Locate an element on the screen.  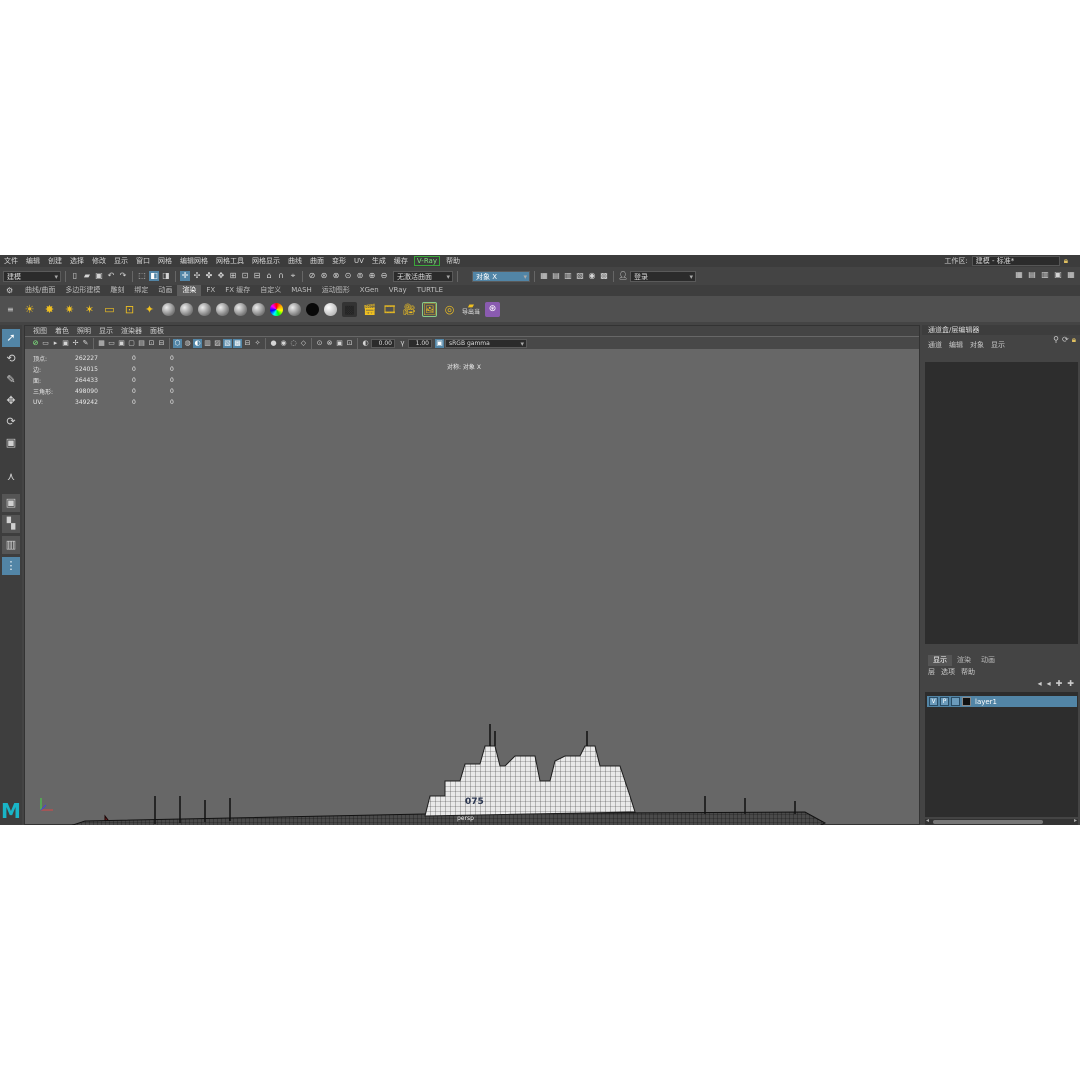
scale-tool-icon: ▣ is located at coordinates (11, 443).